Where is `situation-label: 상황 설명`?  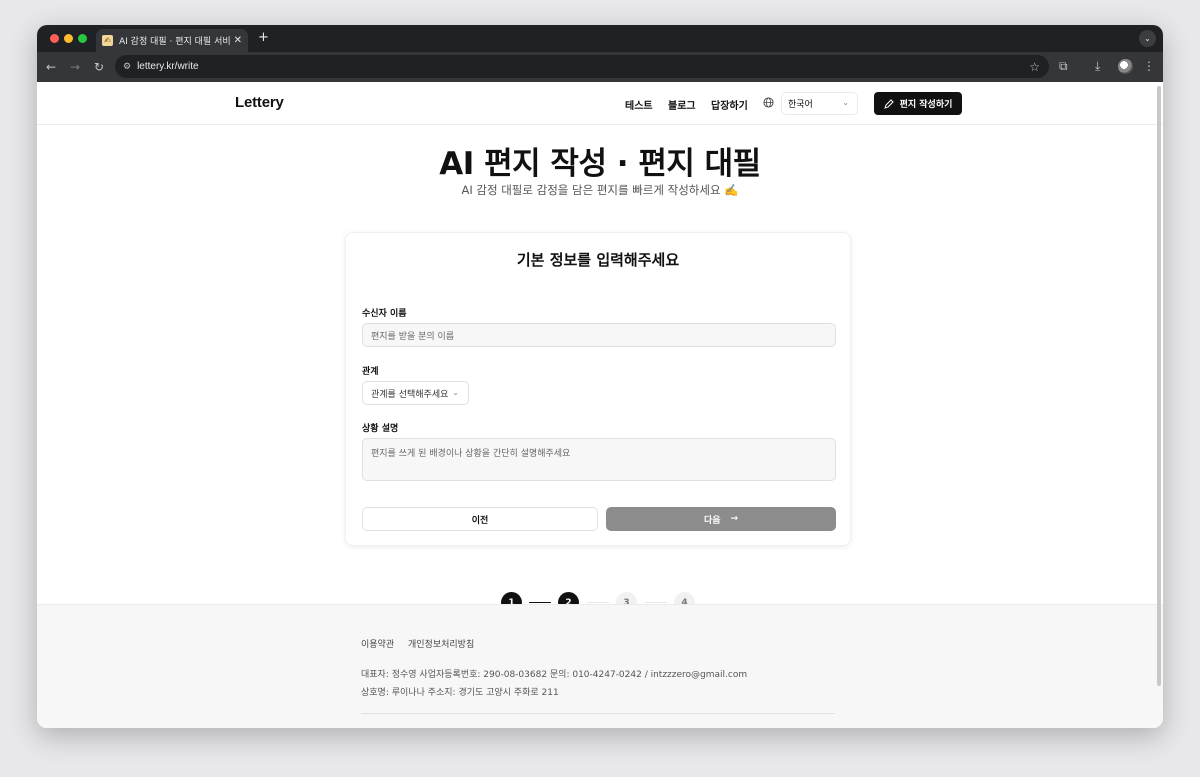
situation-label: 상황 설명 is located at coordinates (380, 429).